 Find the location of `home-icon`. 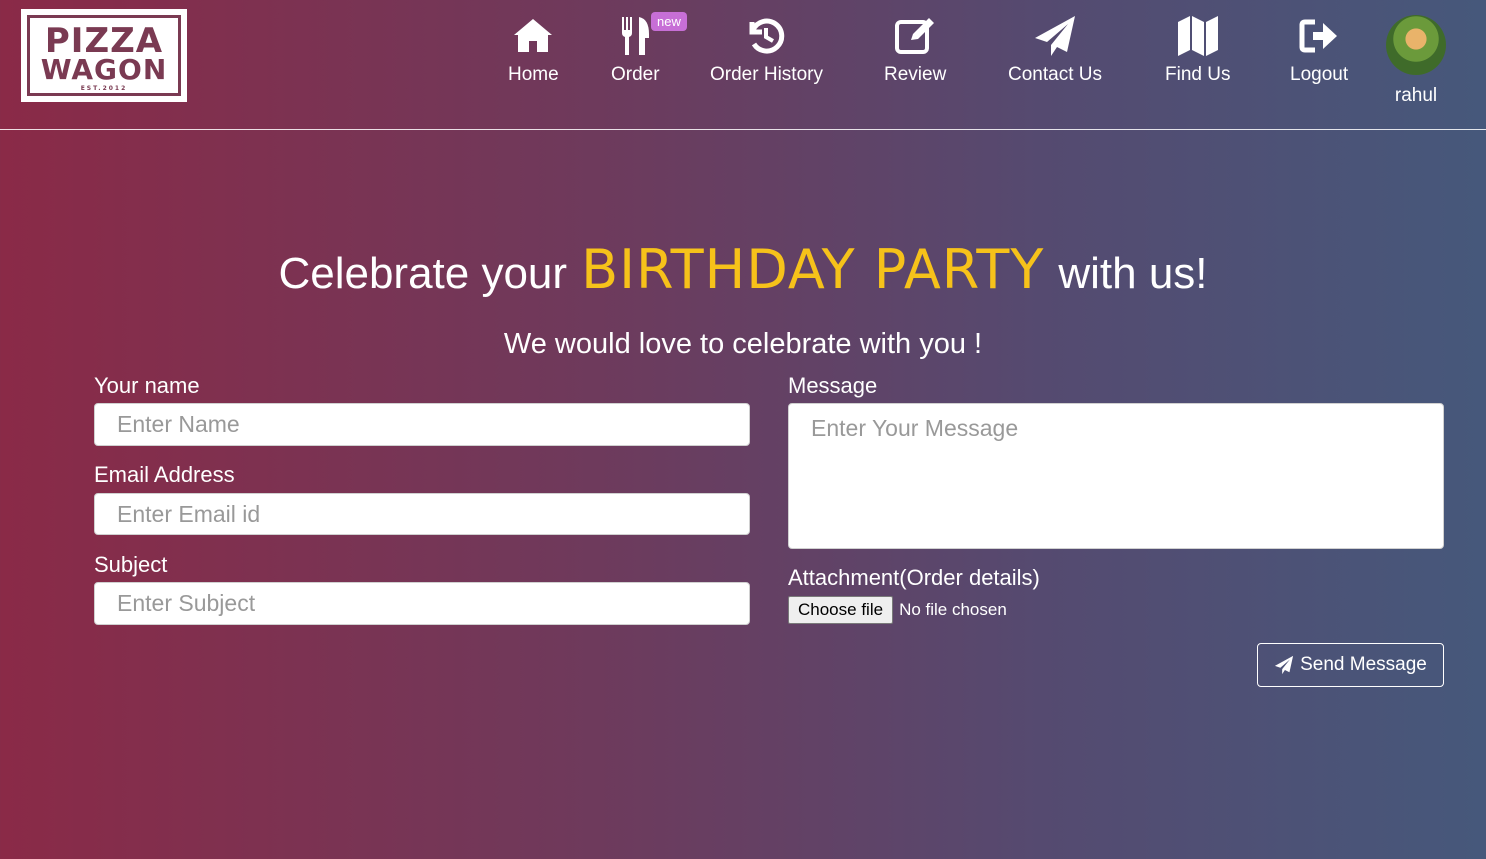

home-icon is located at coordinates (533, 35).